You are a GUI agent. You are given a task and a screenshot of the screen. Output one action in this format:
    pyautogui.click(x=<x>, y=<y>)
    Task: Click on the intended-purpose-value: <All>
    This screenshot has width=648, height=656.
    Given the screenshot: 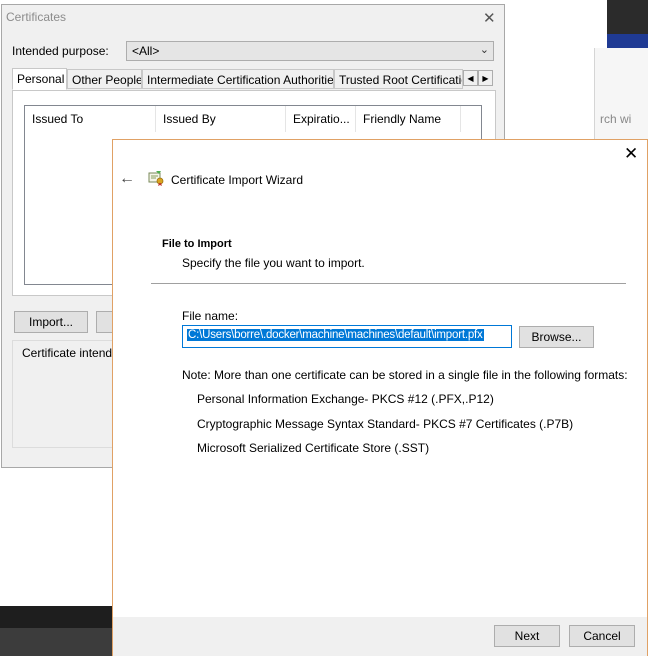 What is the action you would take?
    pyautogui.click(x=146, y=51)
    